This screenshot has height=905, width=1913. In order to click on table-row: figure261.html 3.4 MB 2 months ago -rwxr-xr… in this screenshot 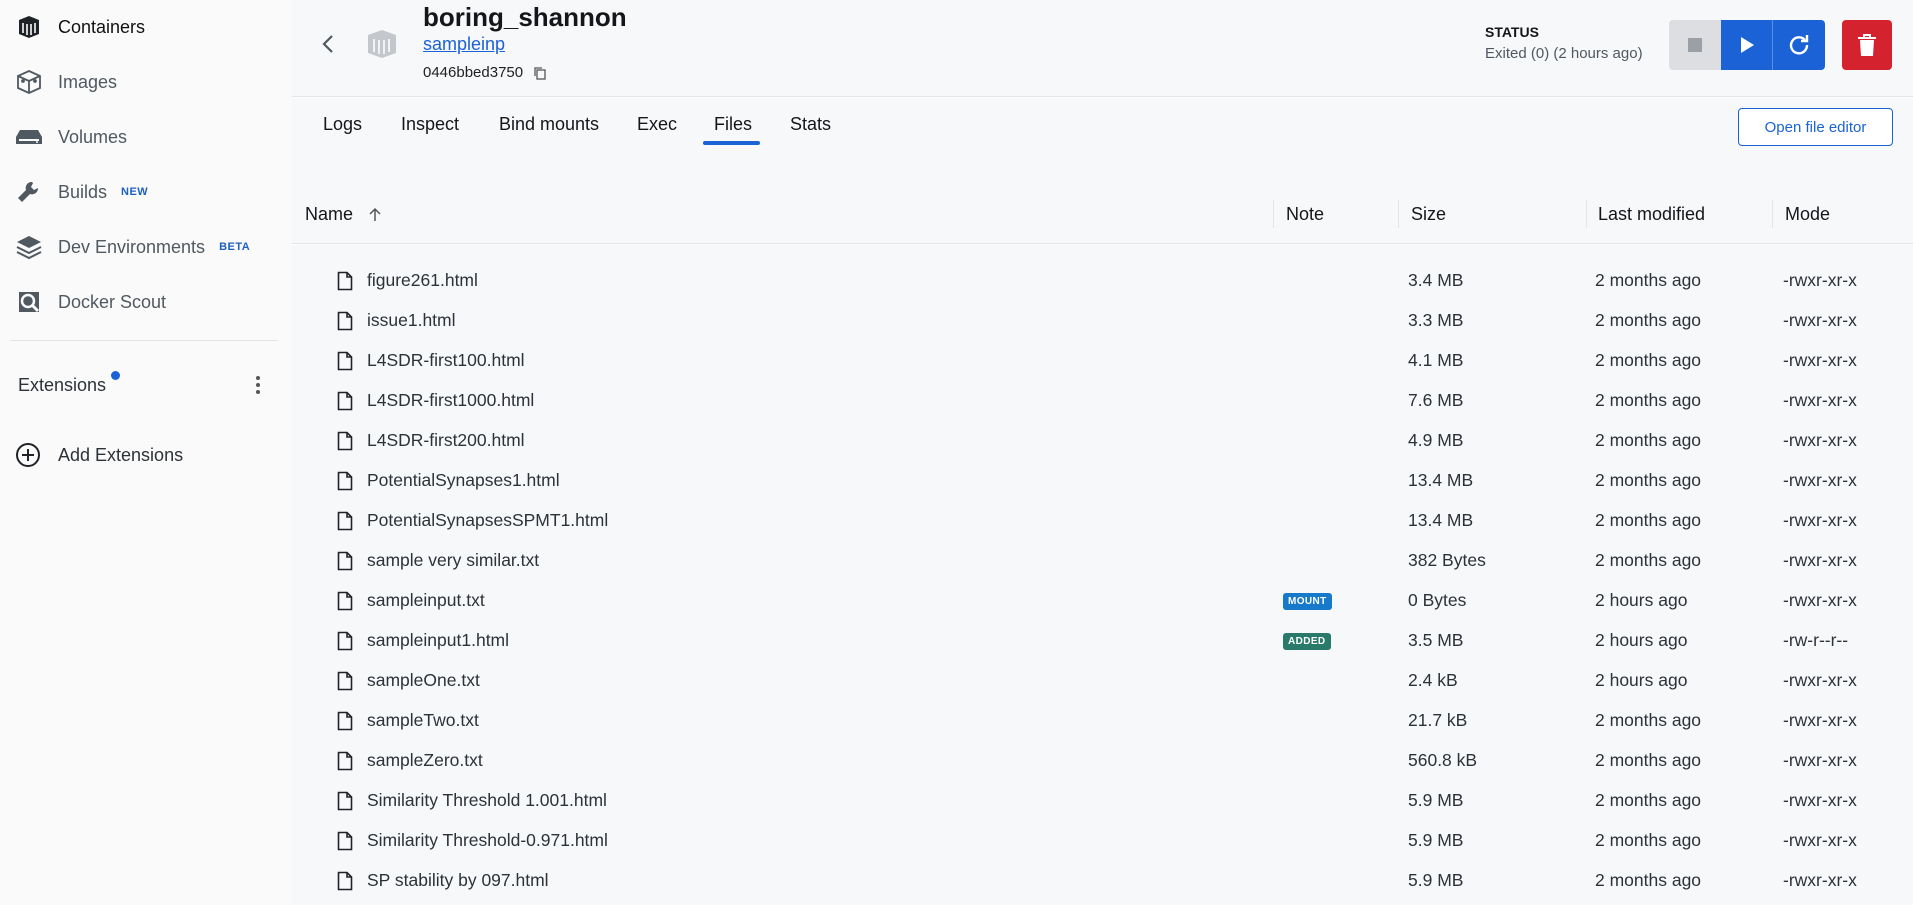, I will do `click(1102, 281)`.